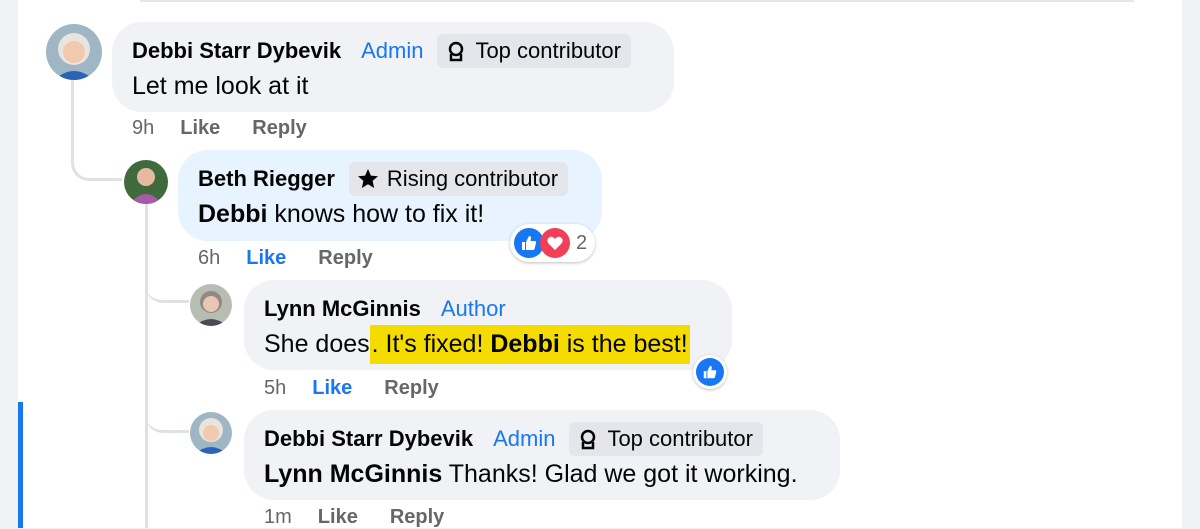  What do you see at coordinates (342, 309) in the screenshot?
I see `comment-author: Lynn McGinnis` at bounding box center [342, 309].